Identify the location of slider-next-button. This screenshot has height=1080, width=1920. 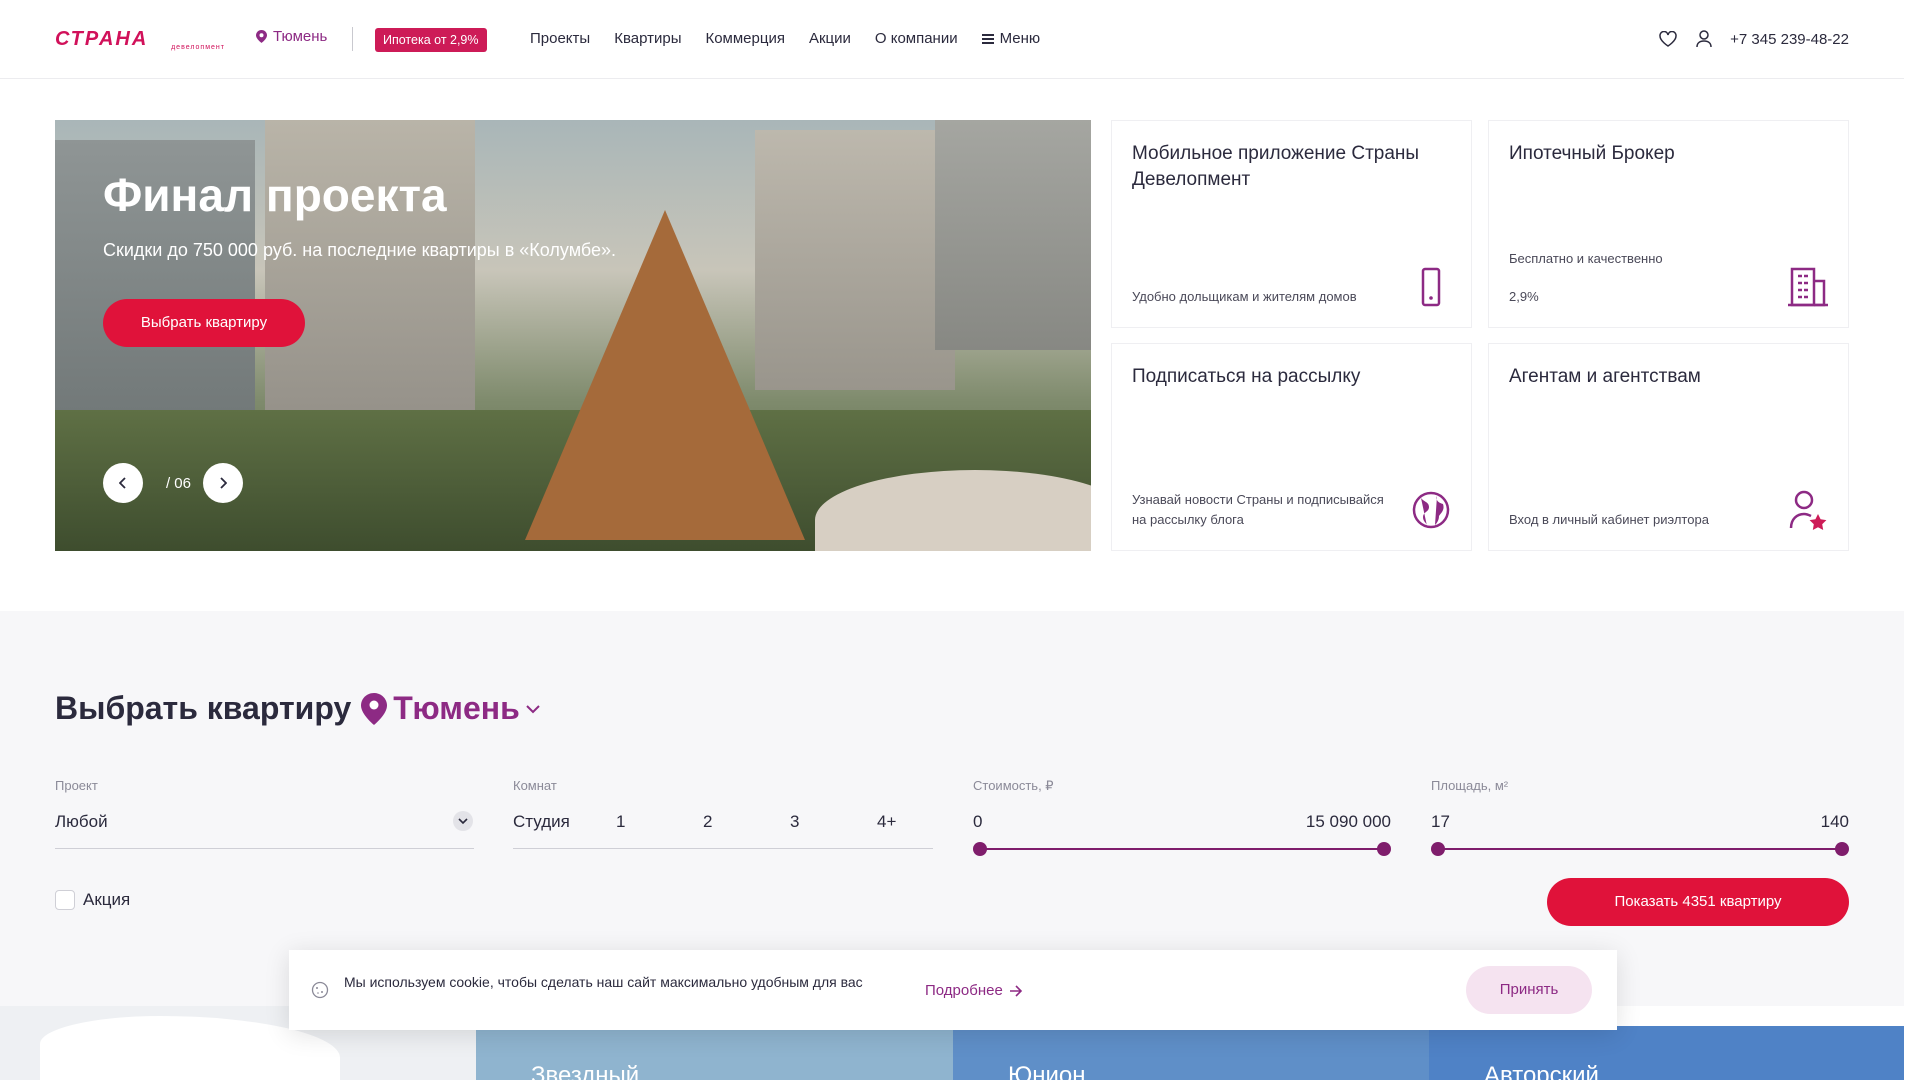
(223, 483).